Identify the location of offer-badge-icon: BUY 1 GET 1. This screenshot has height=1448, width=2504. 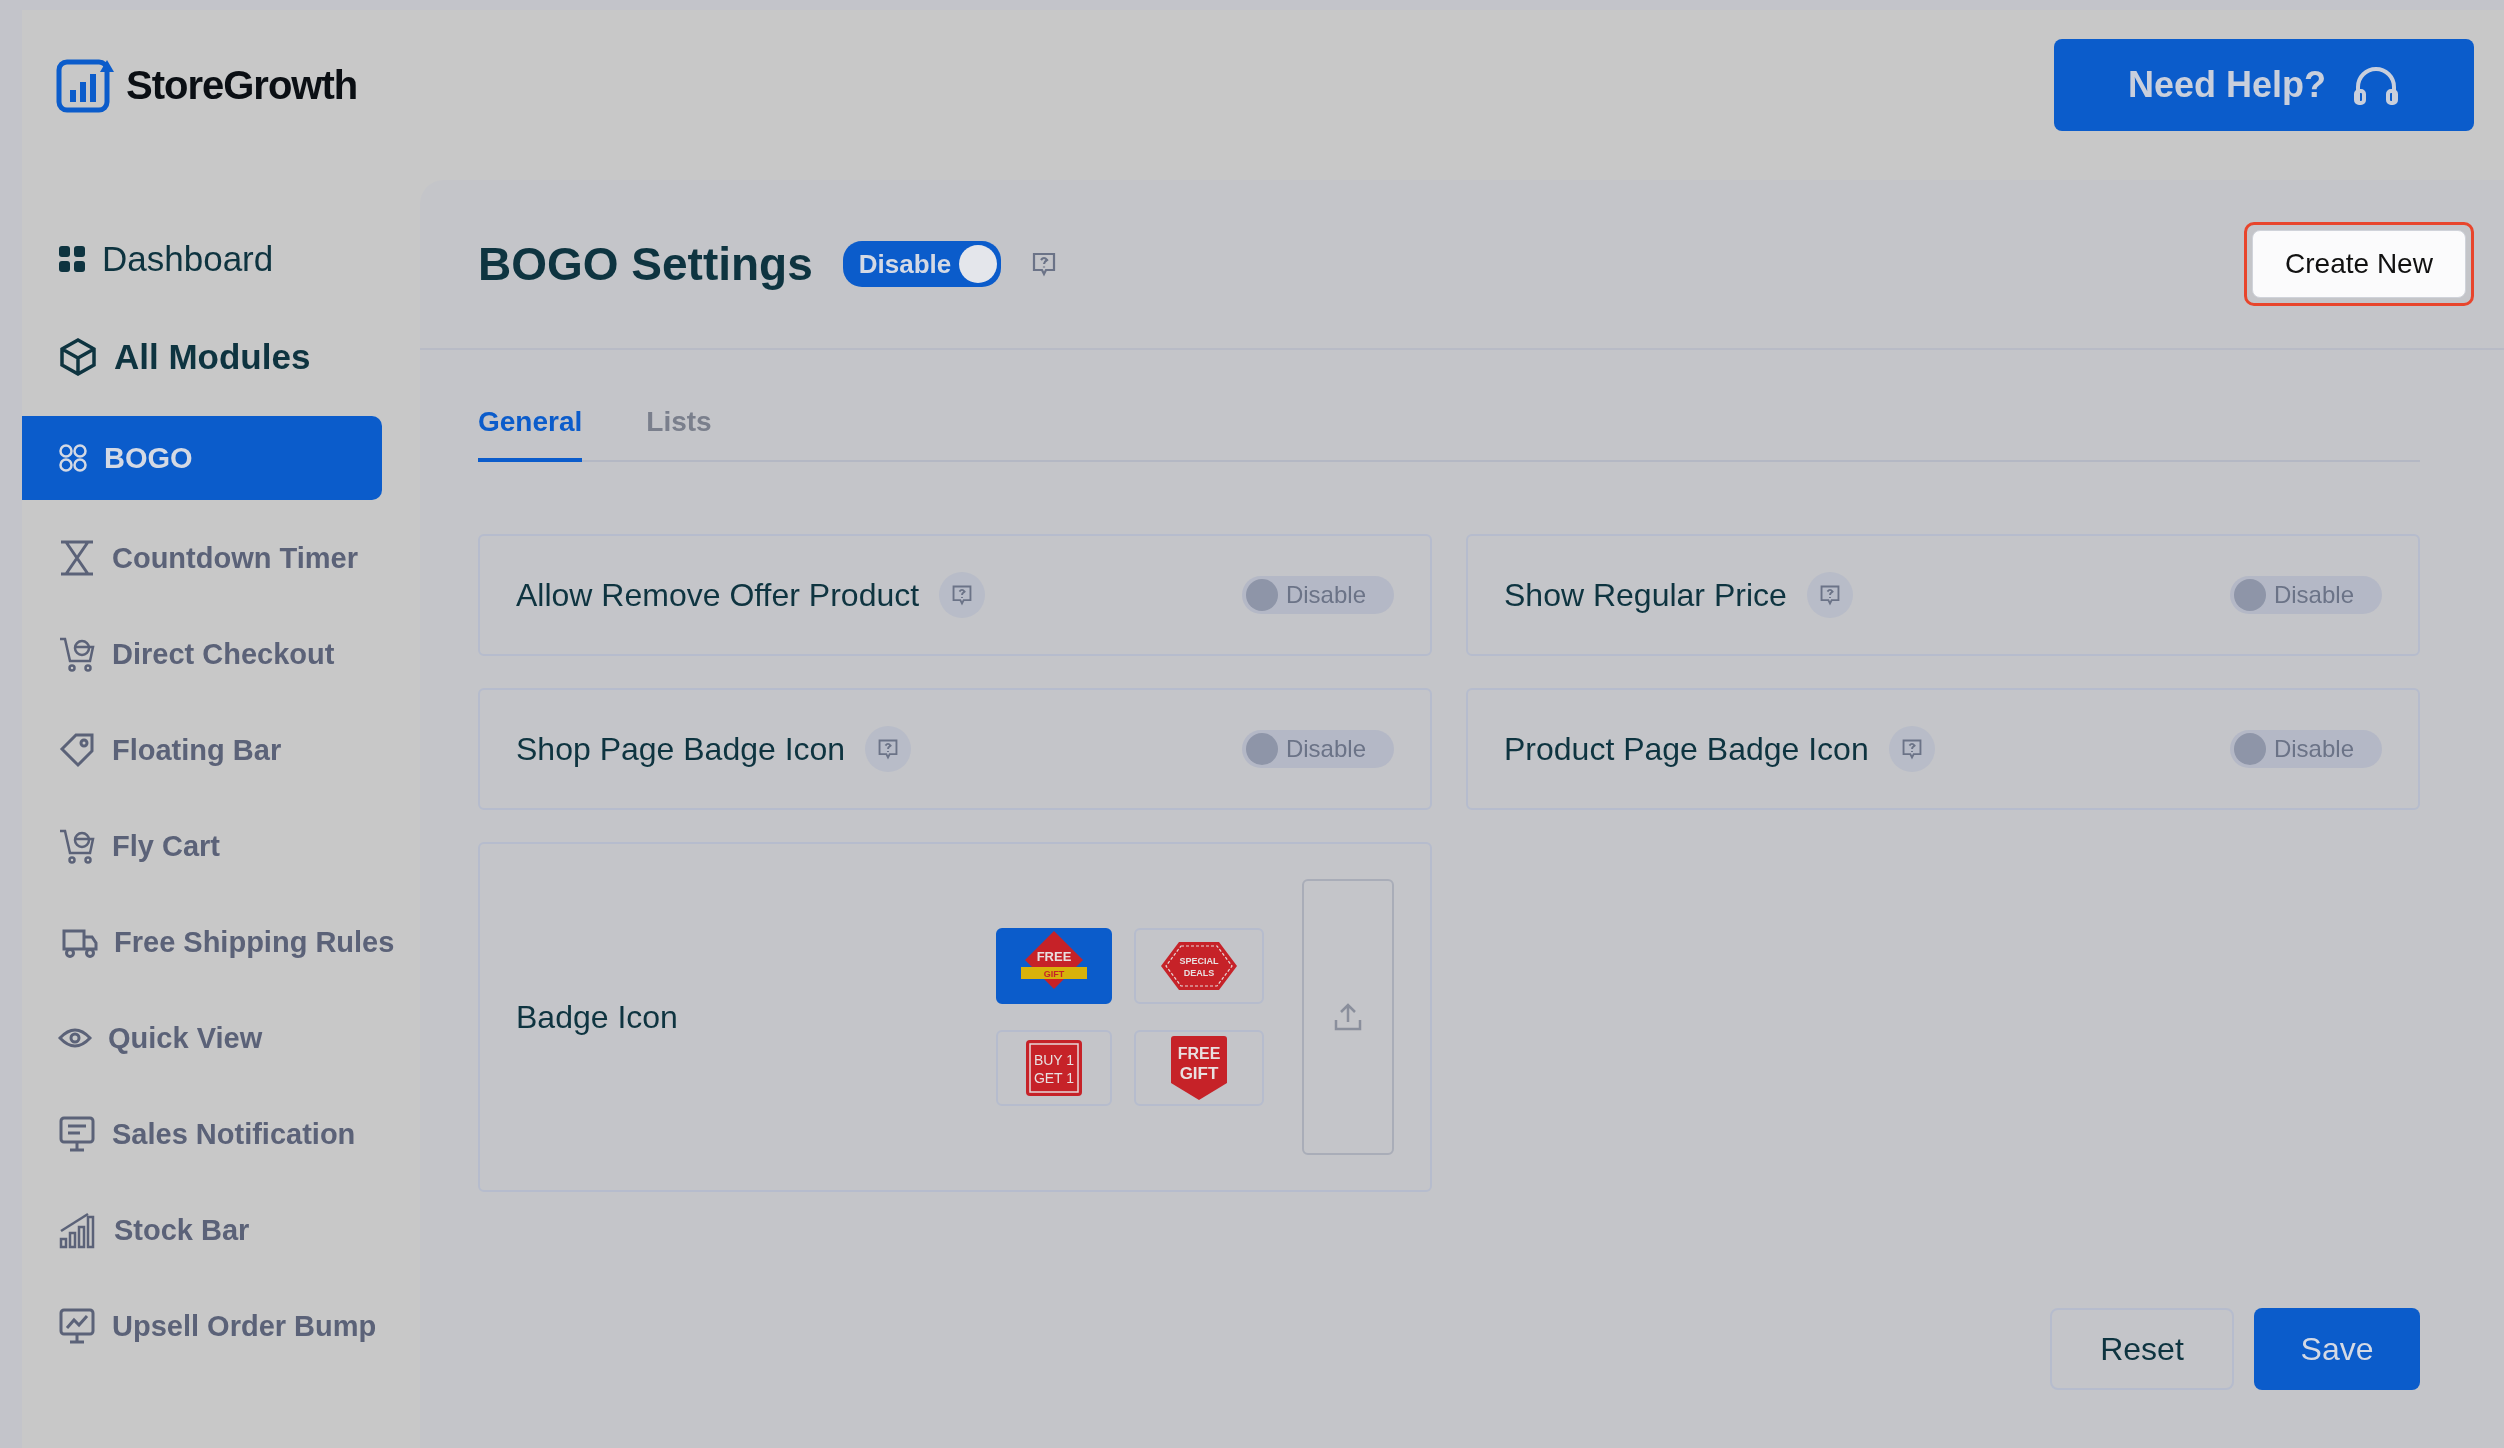
(1054, 1068).